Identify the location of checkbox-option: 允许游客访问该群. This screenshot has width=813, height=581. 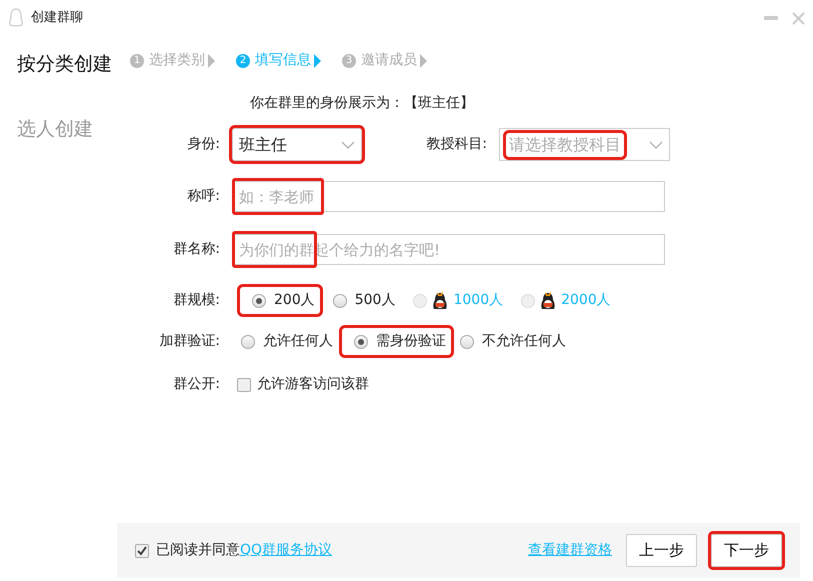
(303, 384).